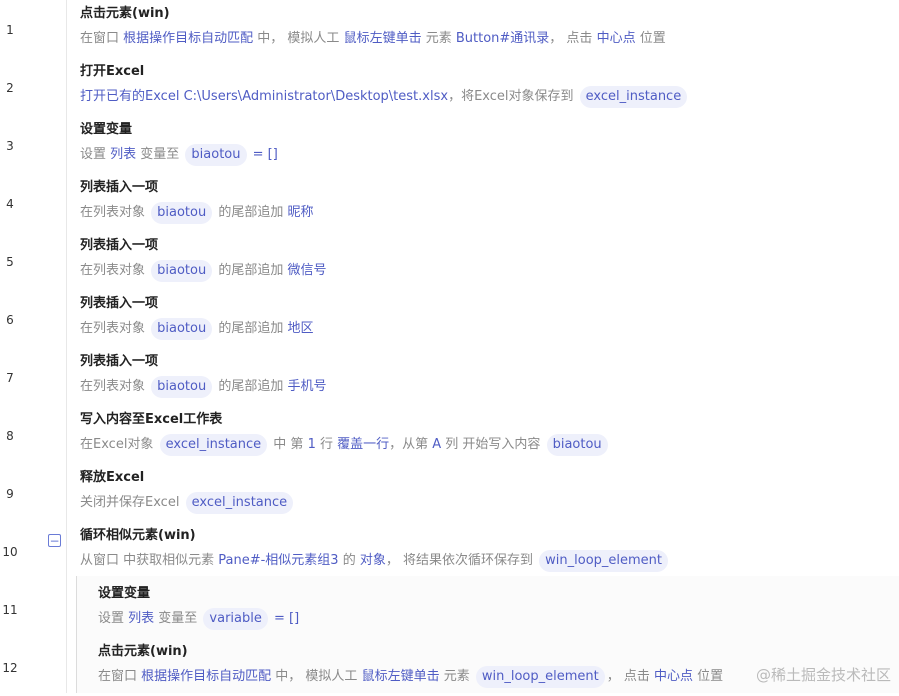 The image size is (899, 696). Describe the element at coordinates (288, 444) in the screenshot. I see `desc-text: 中 第` at that location.